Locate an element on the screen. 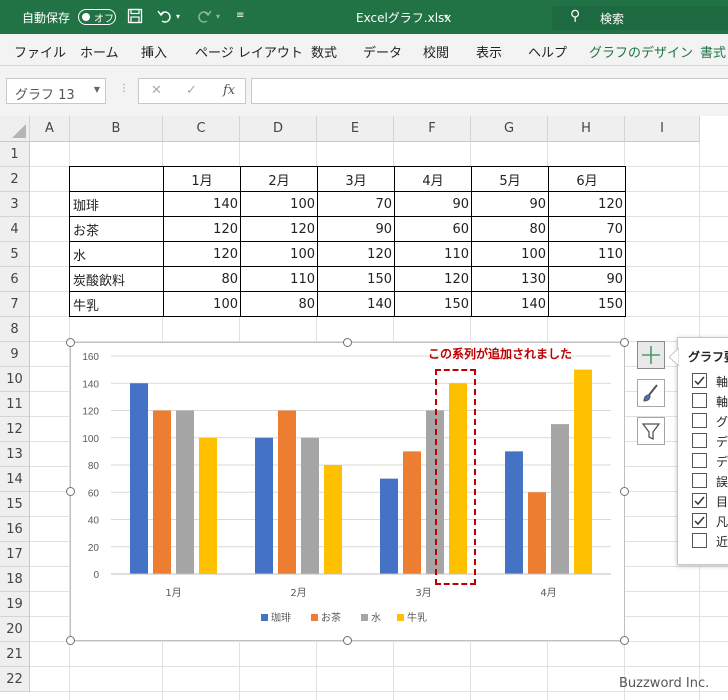 This screenshot has width=728, height=700. row-header-12: 12 is located at coordinates (15, 429).